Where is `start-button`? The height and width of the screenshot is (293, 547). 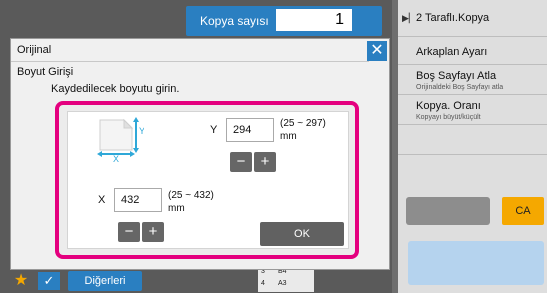 start-button is located at coordinates (476, 263).